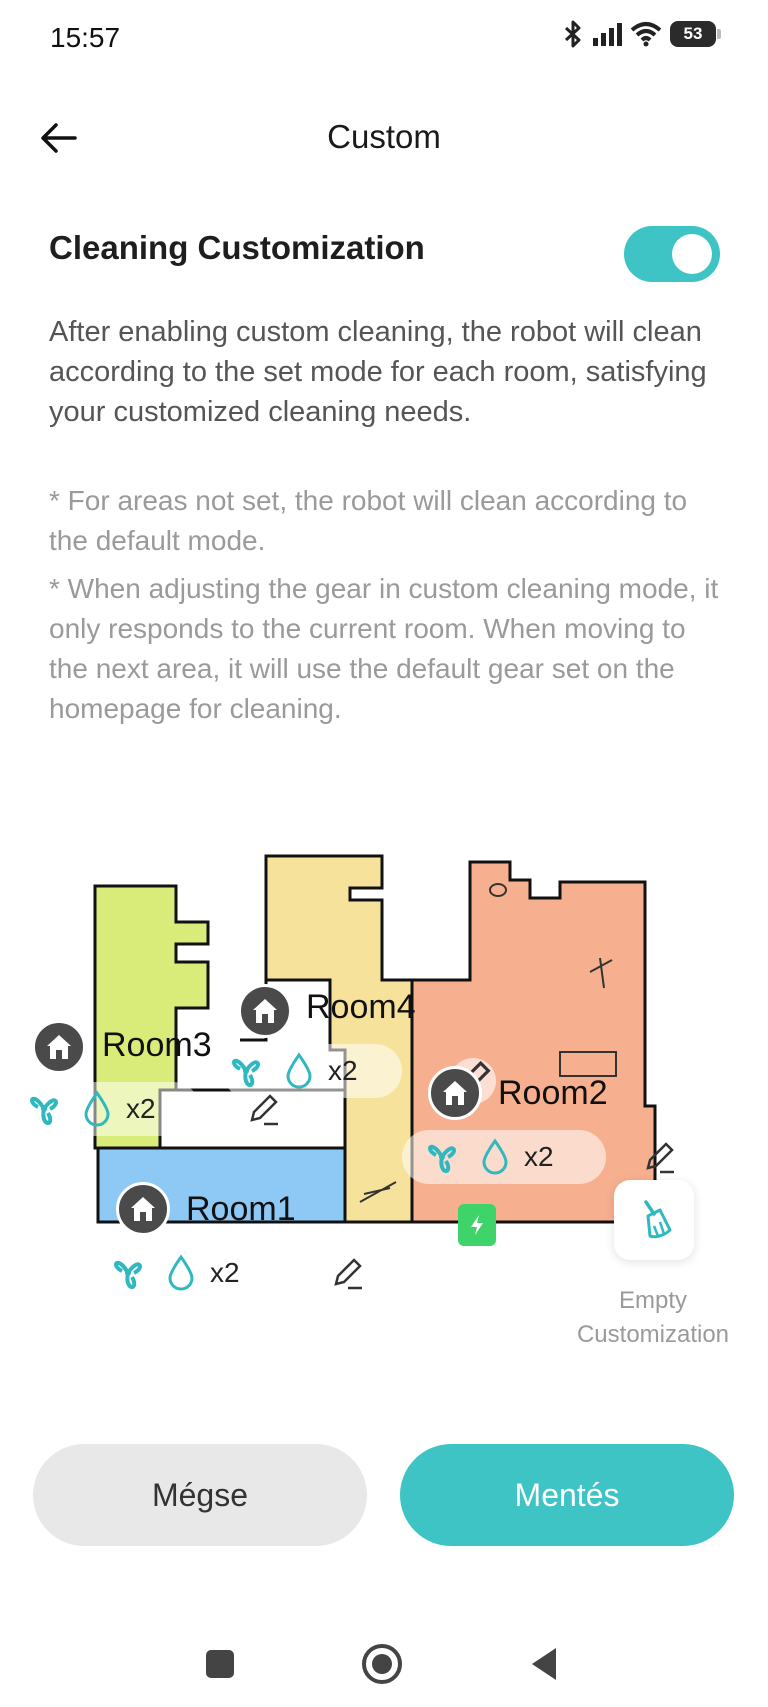 The width and height of the screenshot is (768, 1707). What do you see at coordinates (141, 1108) in the screenshot?
I see `room3-water-level: x2` at bounding box center [141, 1108].